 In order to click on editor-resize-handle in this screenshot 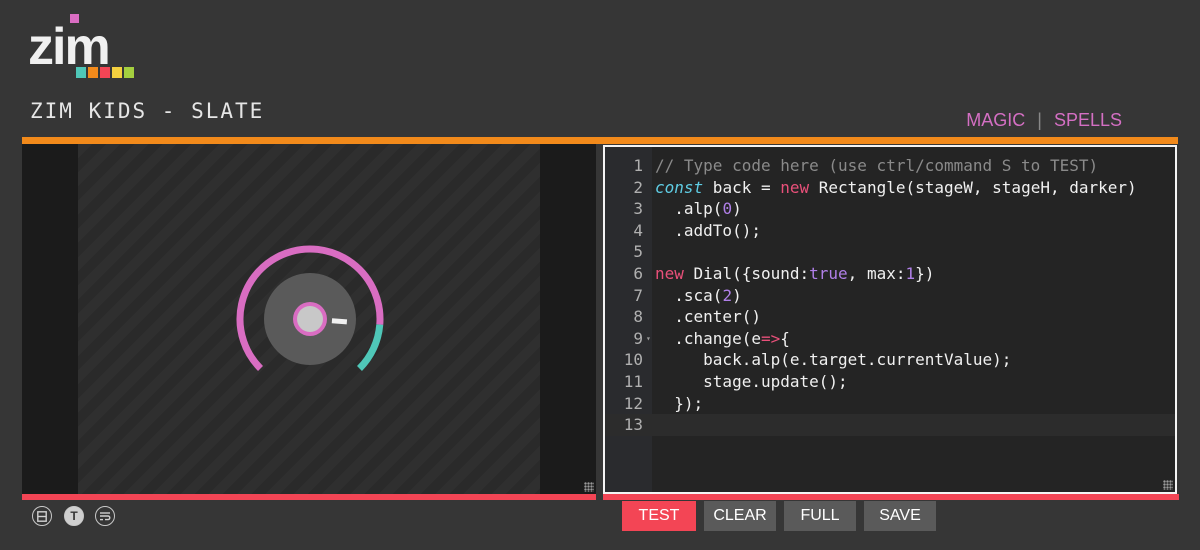, I will do `click(1168, 485)`.